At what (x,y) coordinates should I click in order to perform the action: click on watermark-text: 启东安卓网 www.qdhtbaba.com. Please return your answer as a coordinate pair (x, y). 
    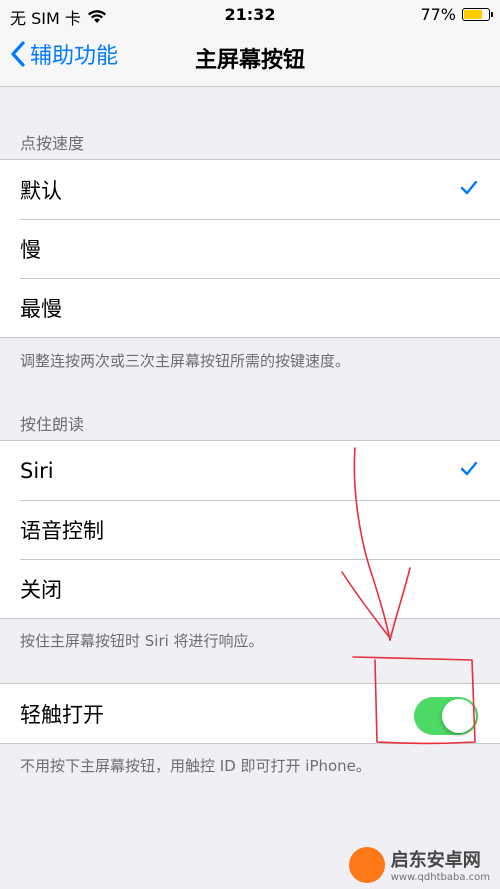
    Looking at the image, I should click on (440, 864).